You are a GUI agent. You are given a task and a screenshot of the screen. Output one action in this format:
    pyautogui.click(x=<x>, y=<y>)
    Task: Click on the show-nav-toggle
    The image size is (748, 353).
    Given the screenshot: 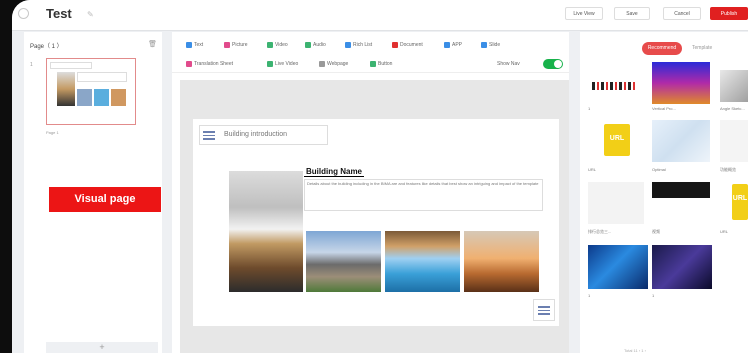 What is the action you would take?
    pyautogui.click(x=553, y=64)
    